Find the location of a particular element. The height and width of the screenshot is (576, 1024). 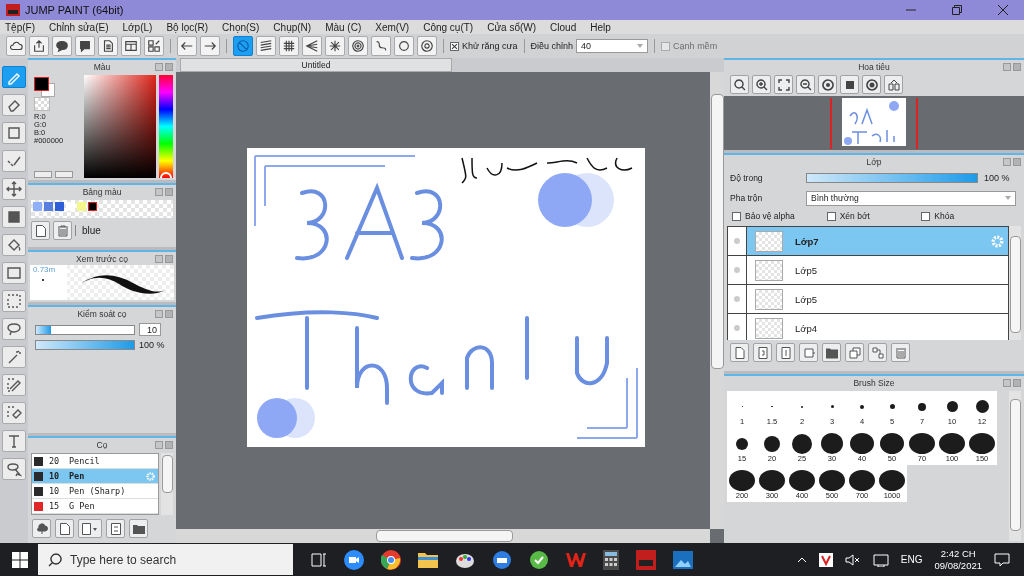

new-brush-button is located at coordinates (64, 528).